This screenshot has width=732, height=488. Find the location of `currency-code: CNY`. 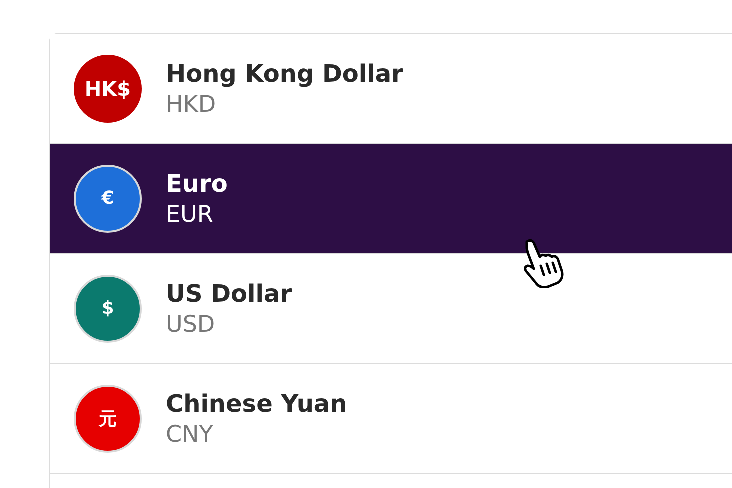

currency-code: CNY is located at coordinates (190, 435).